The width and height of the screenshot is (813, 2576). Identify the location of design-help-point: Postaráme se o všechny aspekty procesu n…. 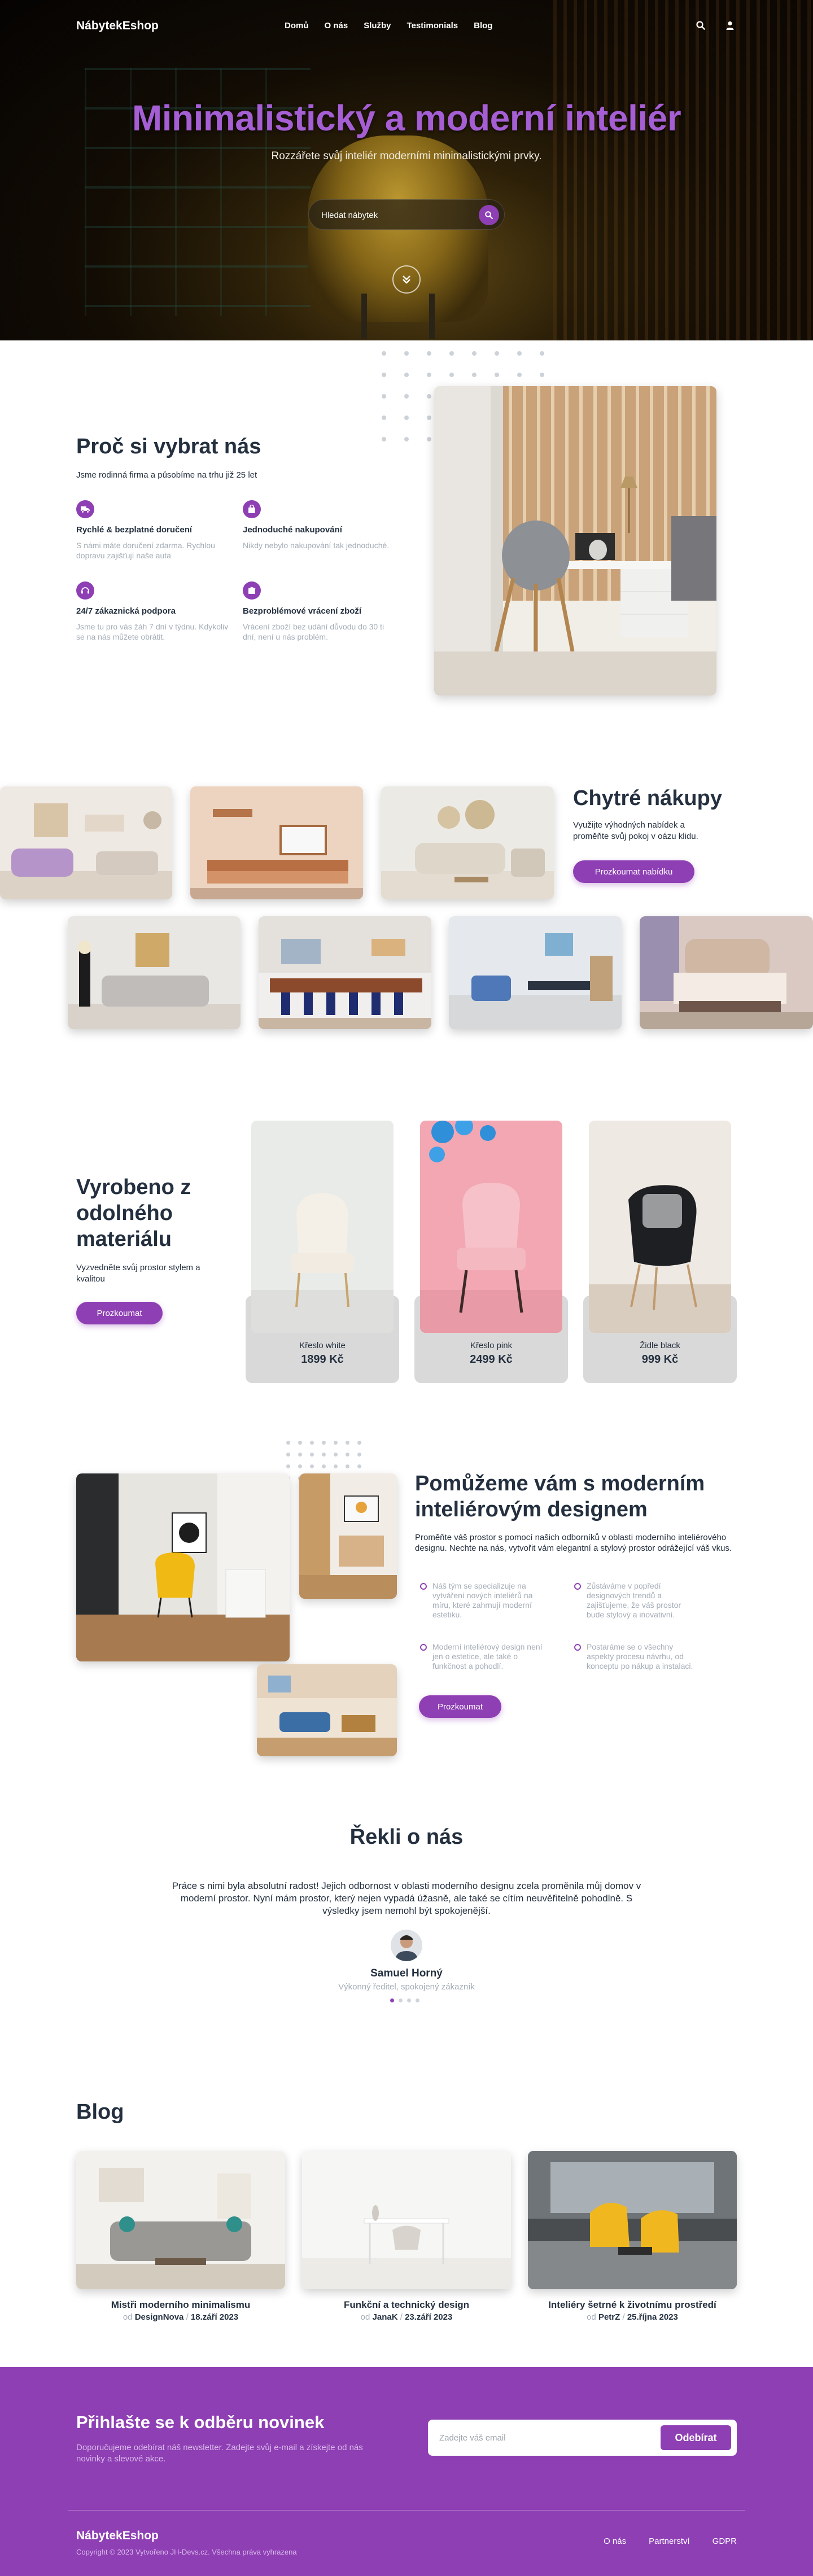
(635, 1656).